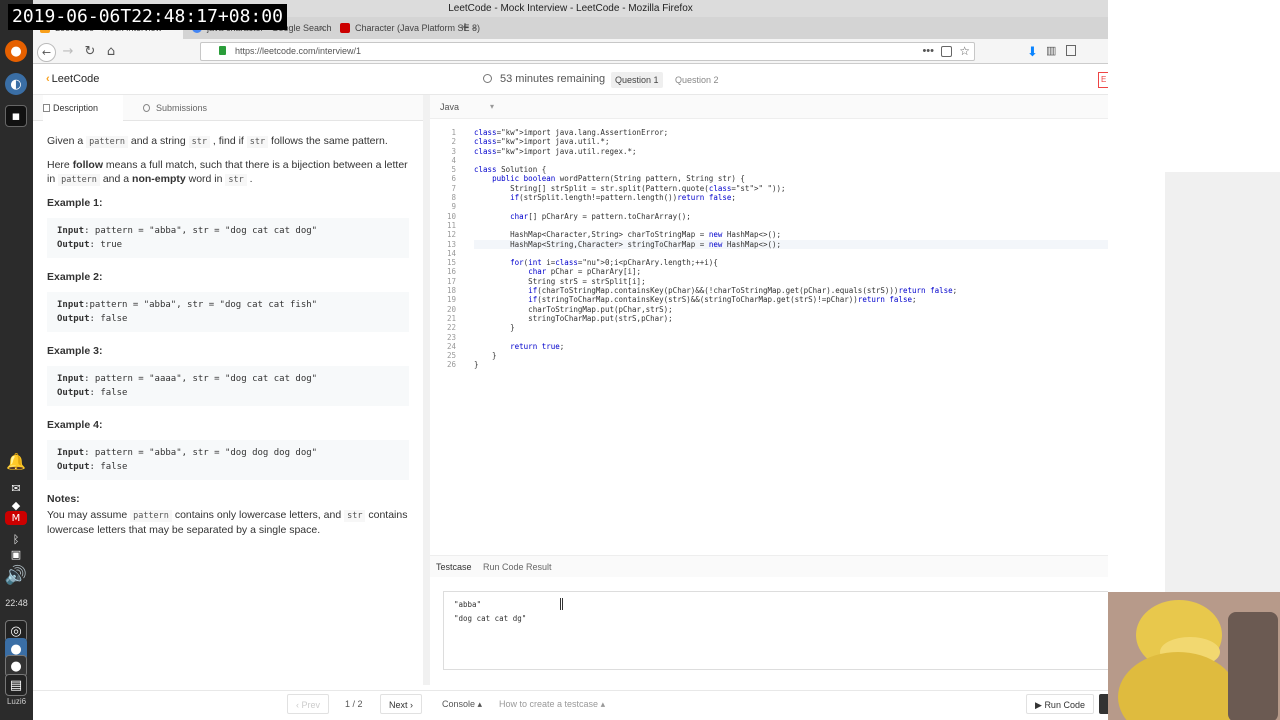 This screenshot has width=1280, height=720. Describe the element at coordinates (1103, 704) in the screenshot. I see `submit-button` at that location.